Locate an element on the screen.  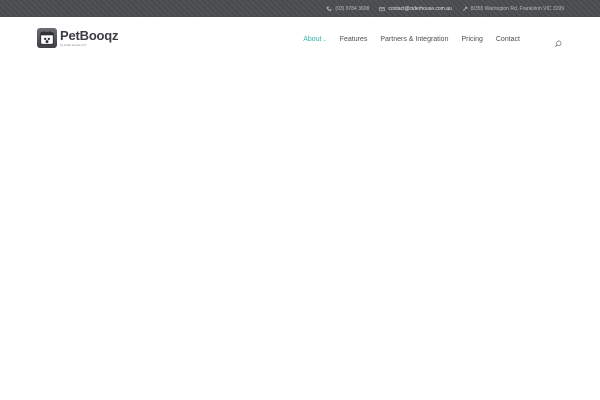
nav-item-label: About is located at coordinates (312, 39).